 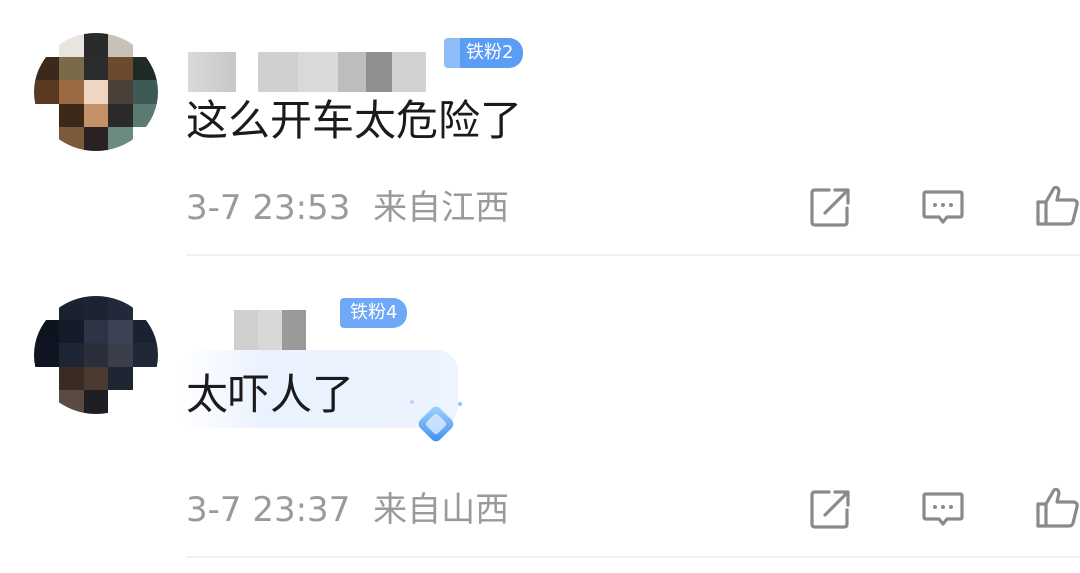 I want to click on comment-location: 来自江西, so click(x=441, y=208).